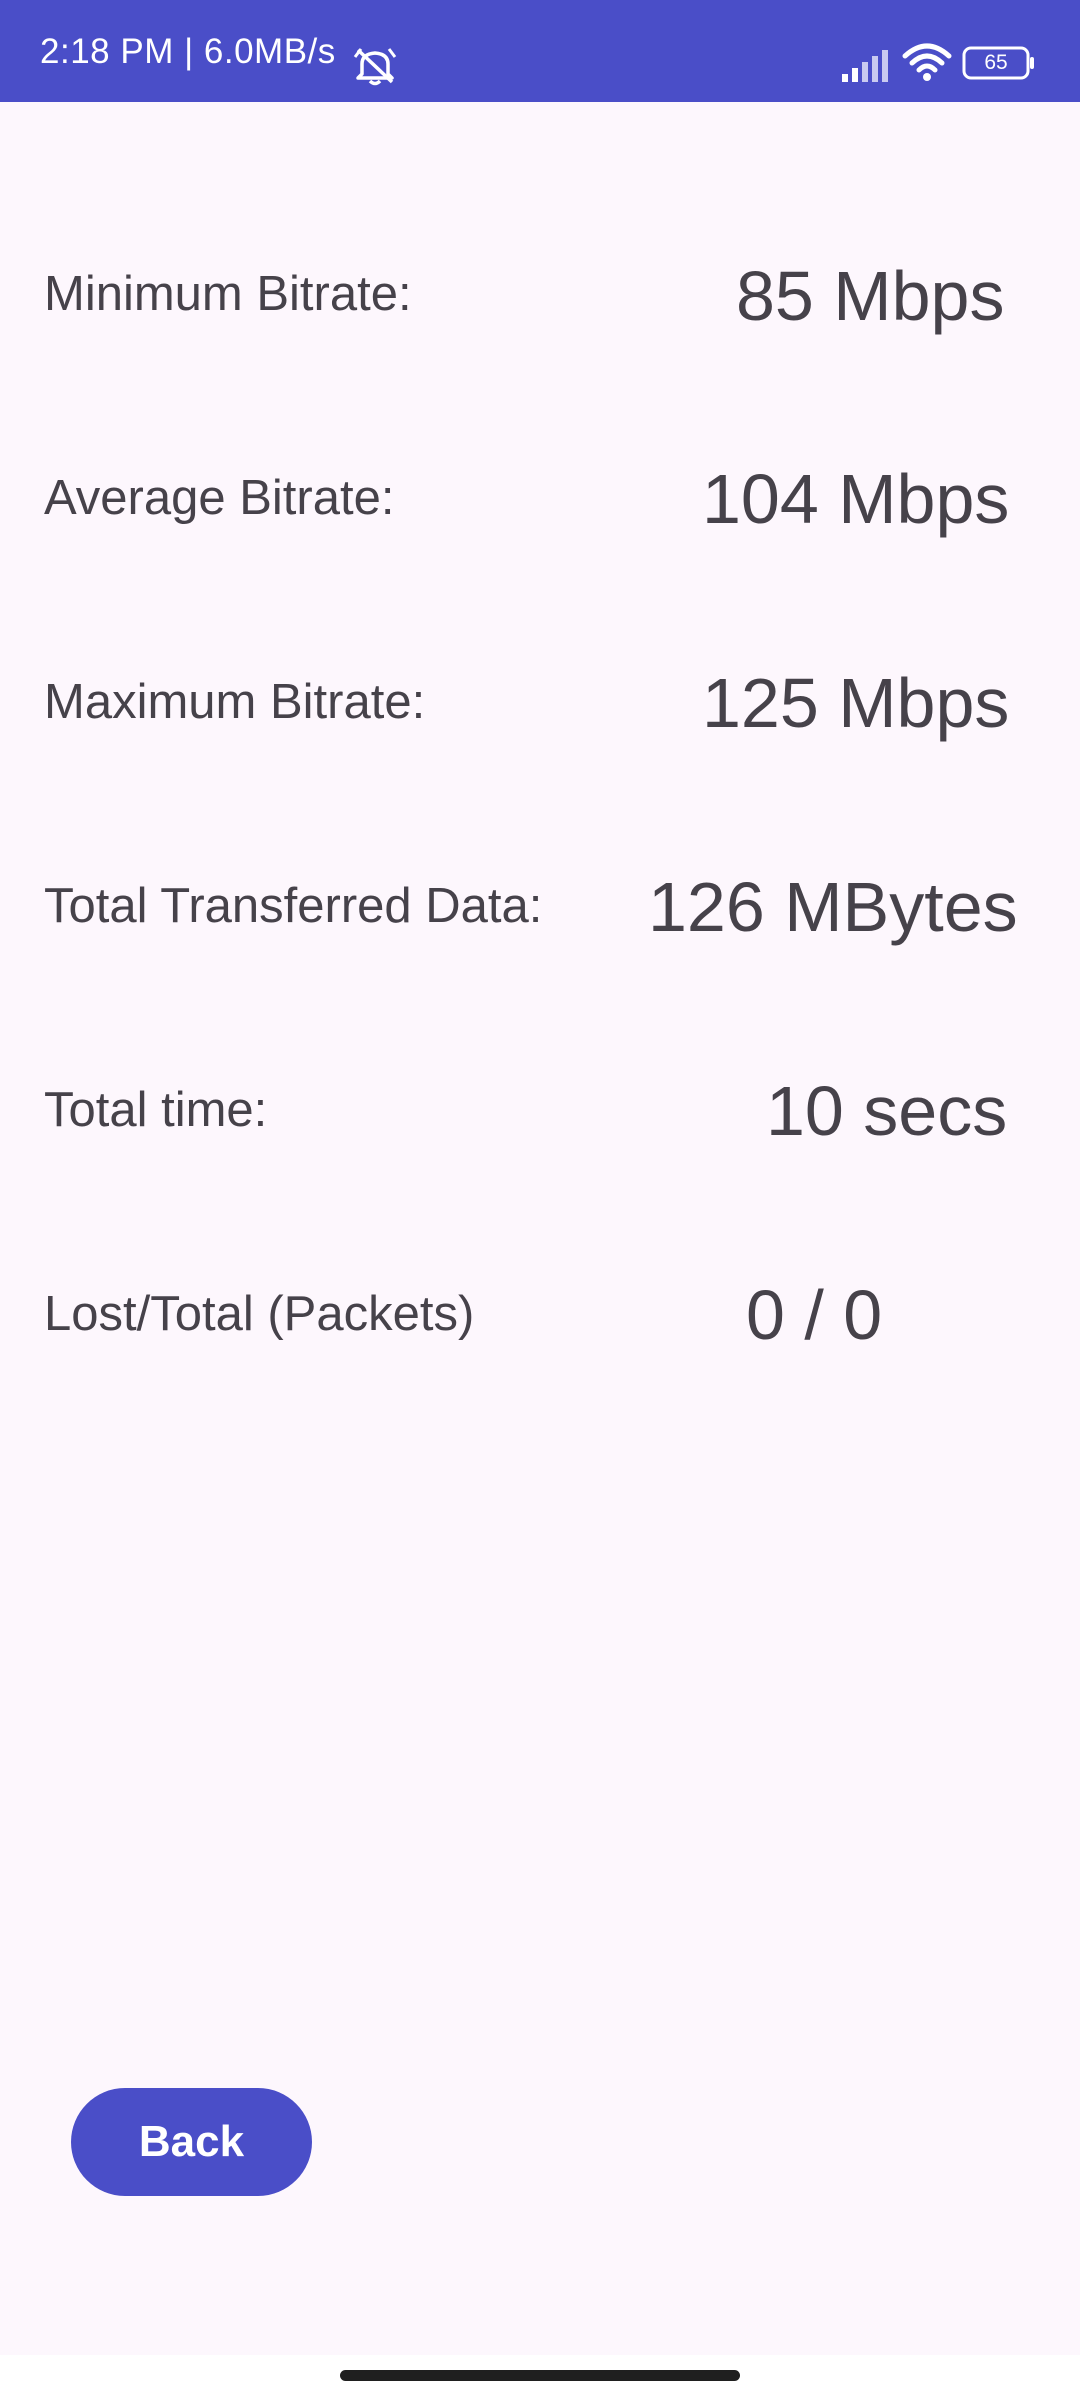 This screenshot has height=2400, width=1080. I want to click on alarm-off-icon, so click(375, 67).